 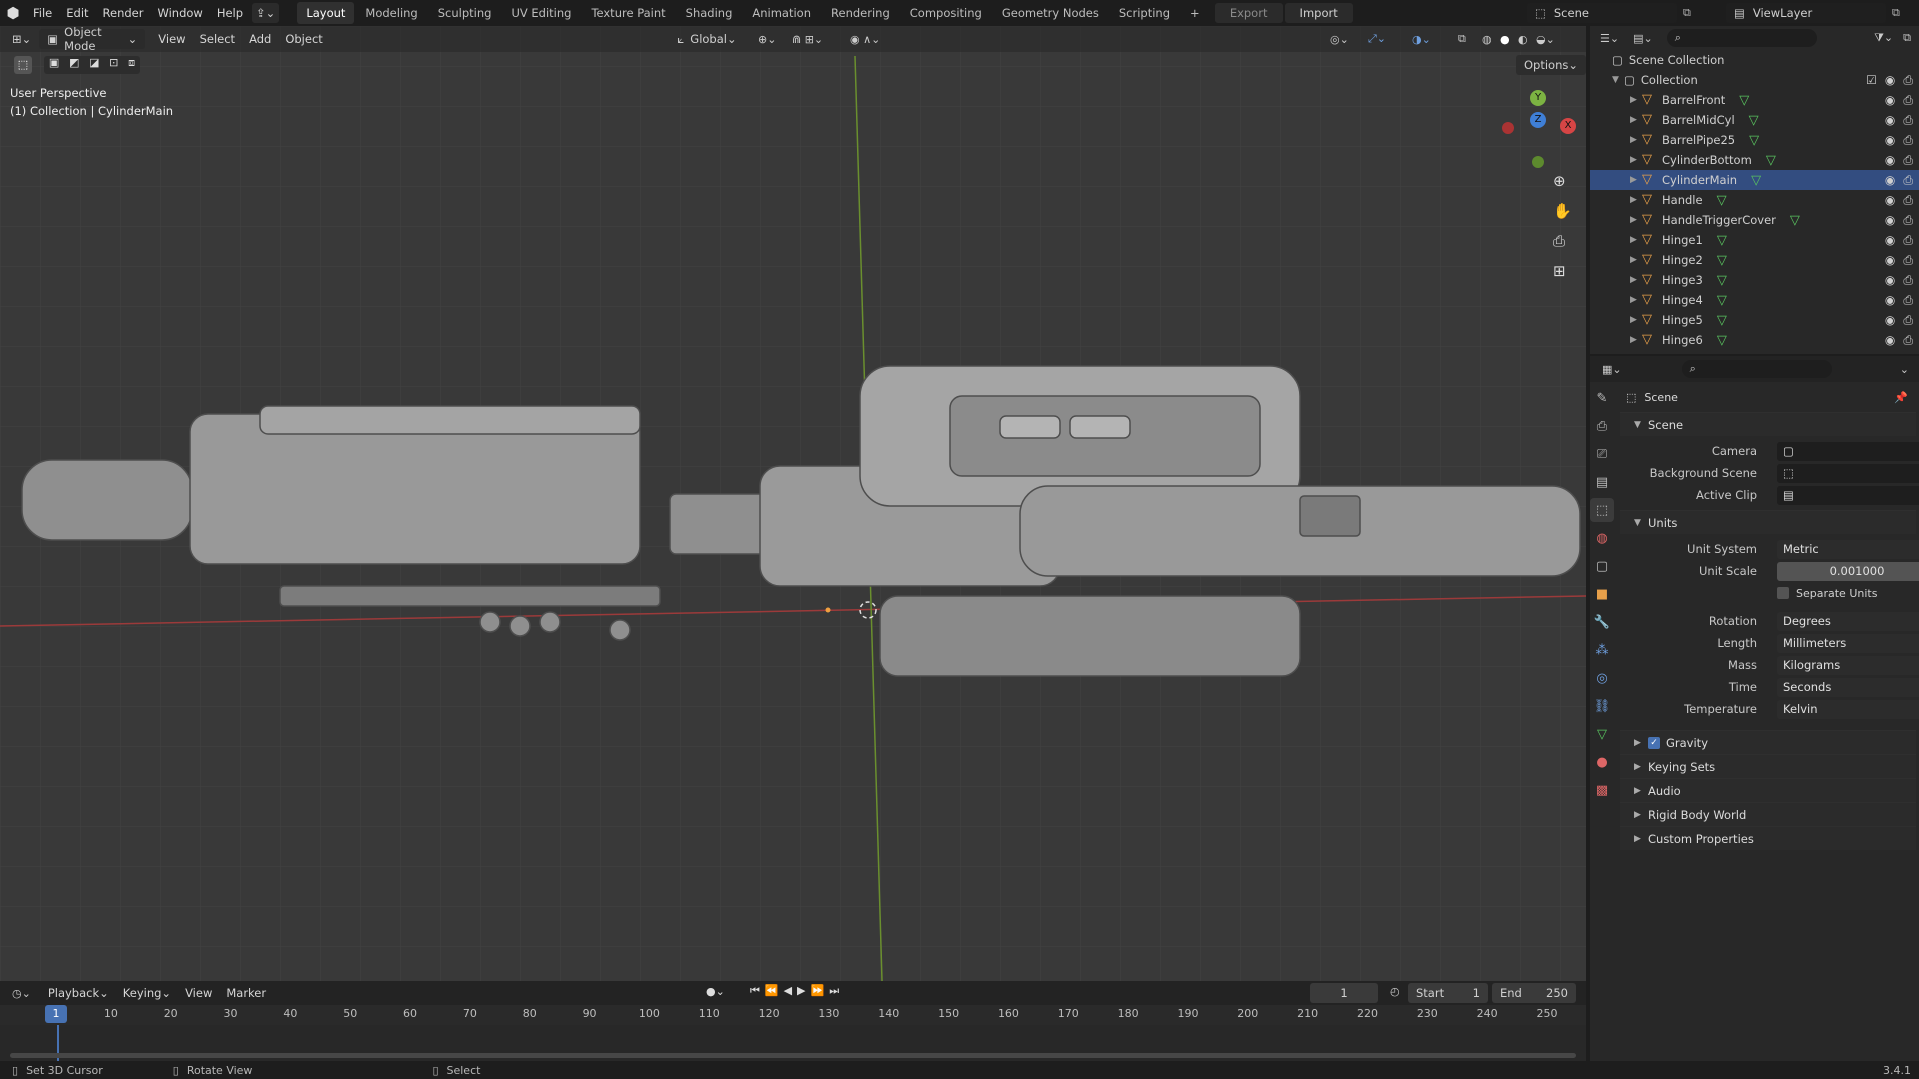 What do you see at coordinates (1768, 838) in the screenshot?
I see `custom-properties-panel-header: ▶ Custom Properties` at bounding box center [1768, 838].